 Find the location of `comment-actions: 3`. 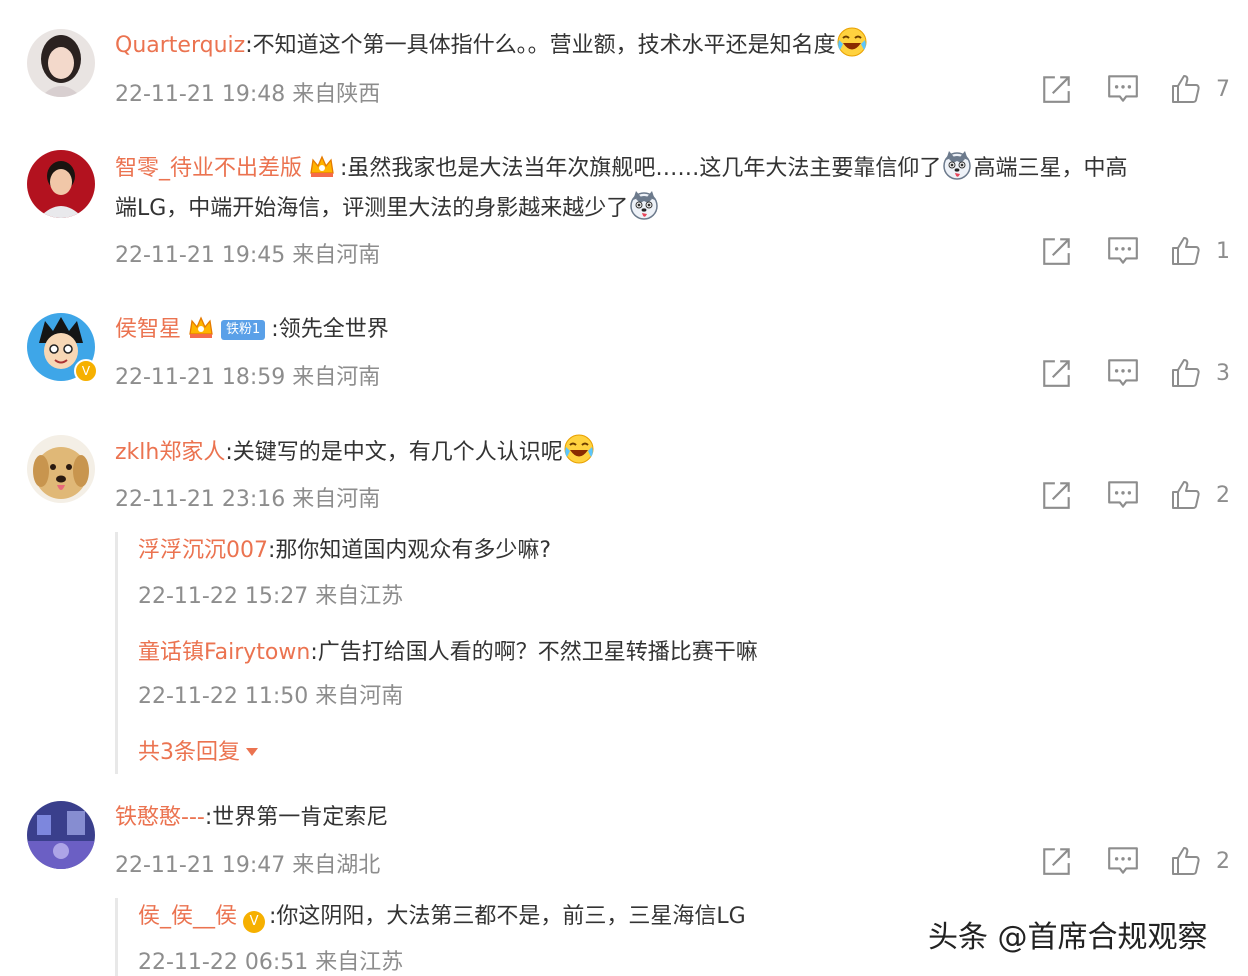

comment-actions: 3 is located at coordinates (1140, 373).